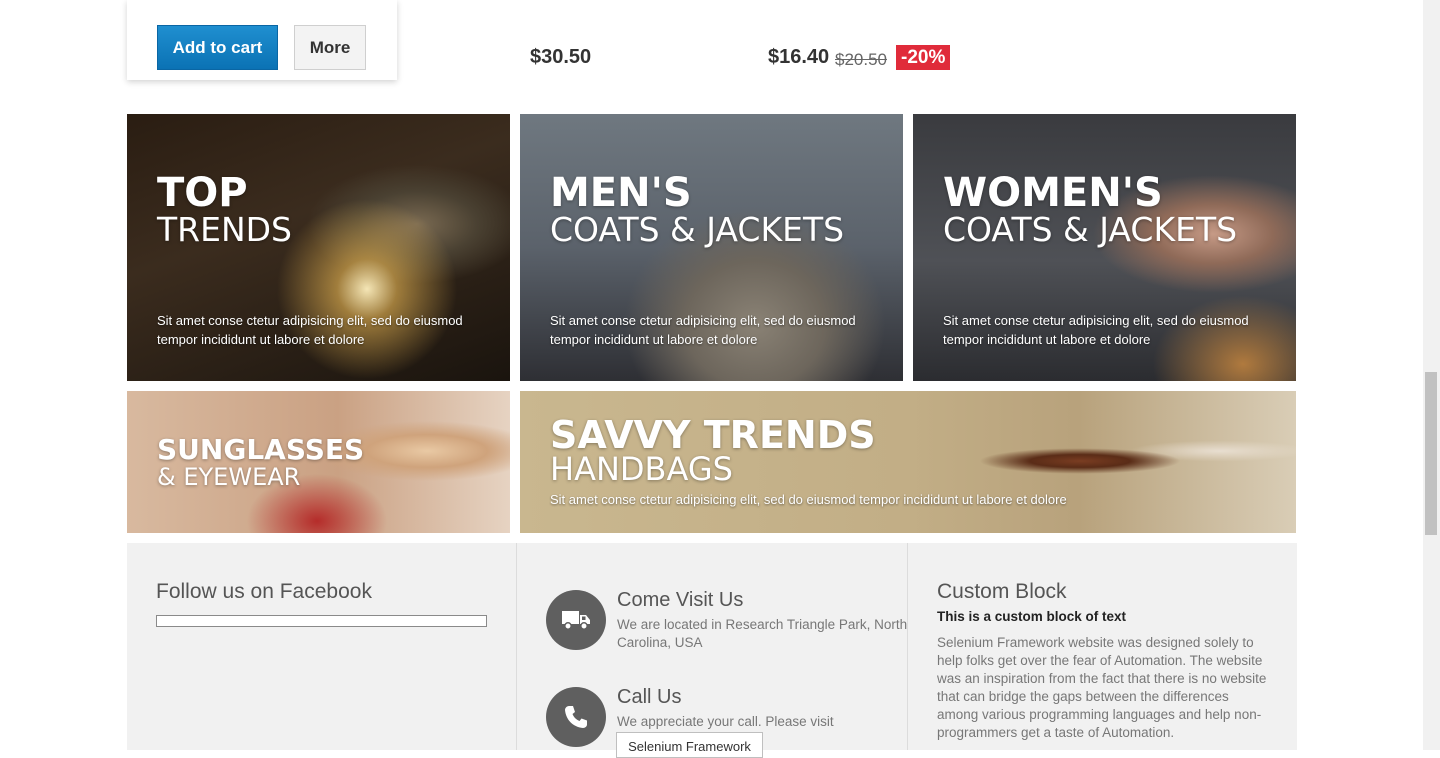 The image size is (1440, 758). What do you see at coordinates (264, 591) in the screenshot?
I see `facebook-heading: Follow us on Facebook` at bounding box center [264, 591].